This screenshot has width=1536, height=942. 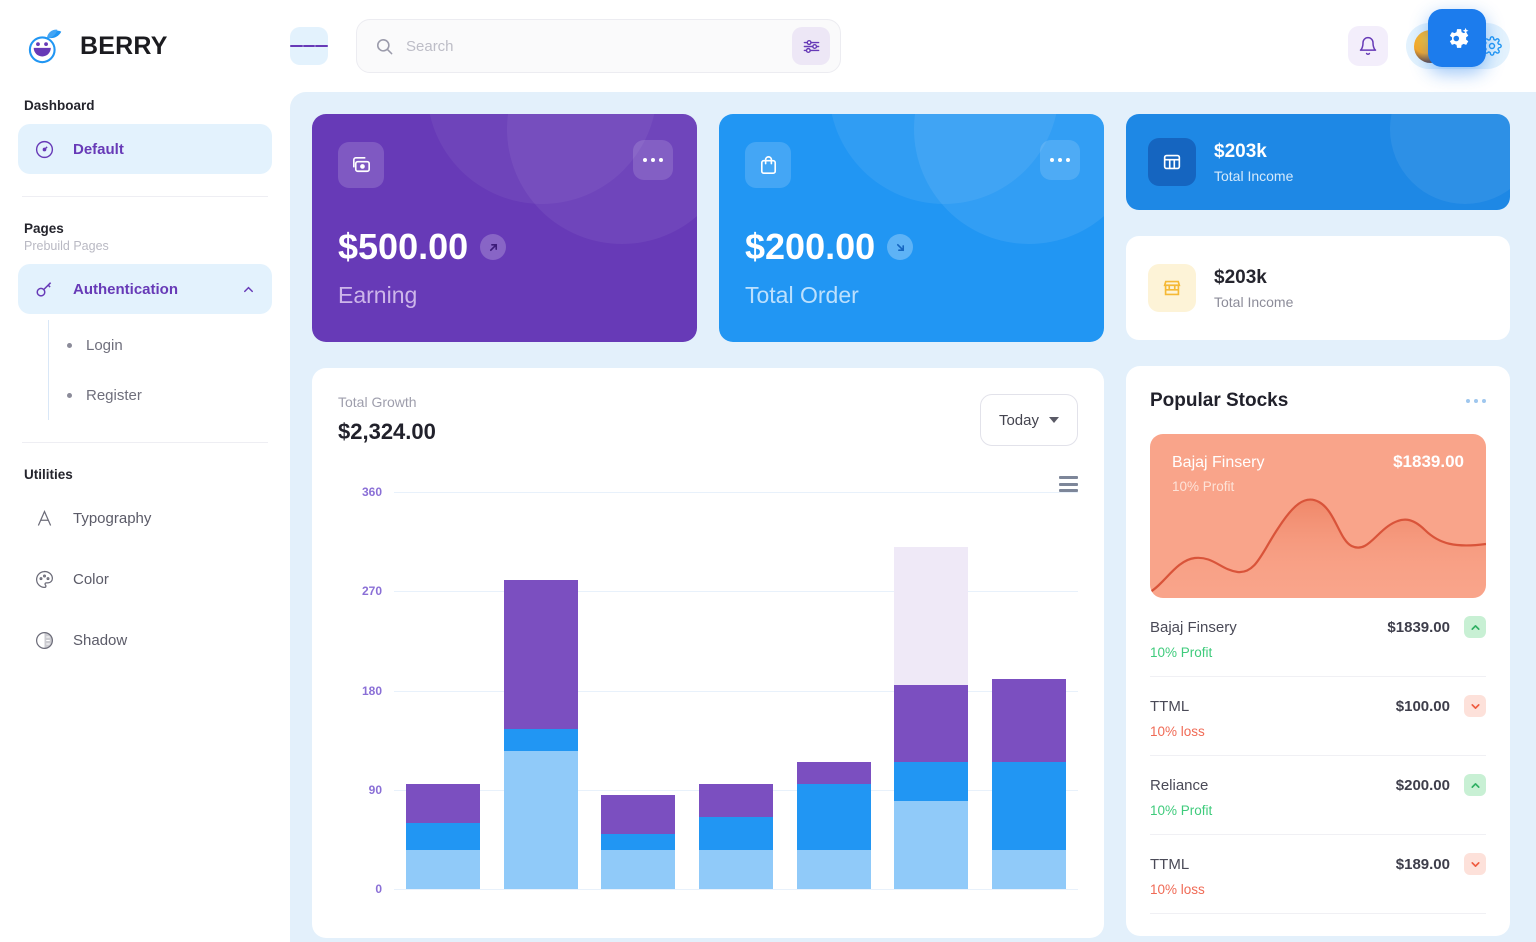 I want to click on featured-stock-name: Bajaj Finsery, so click(x=1218, y=462).